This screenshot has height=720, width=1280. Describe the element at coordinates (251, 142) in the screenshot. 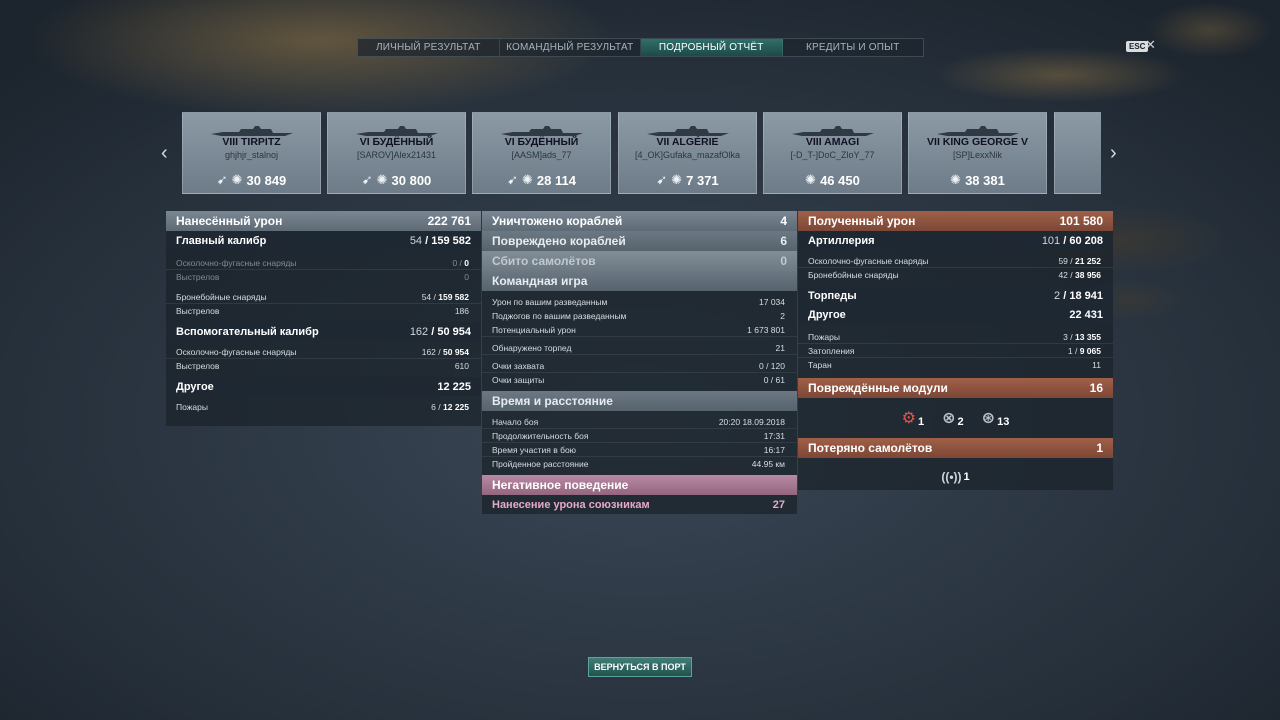

I see `ship-name: VIII TIRPITZ` at that location.